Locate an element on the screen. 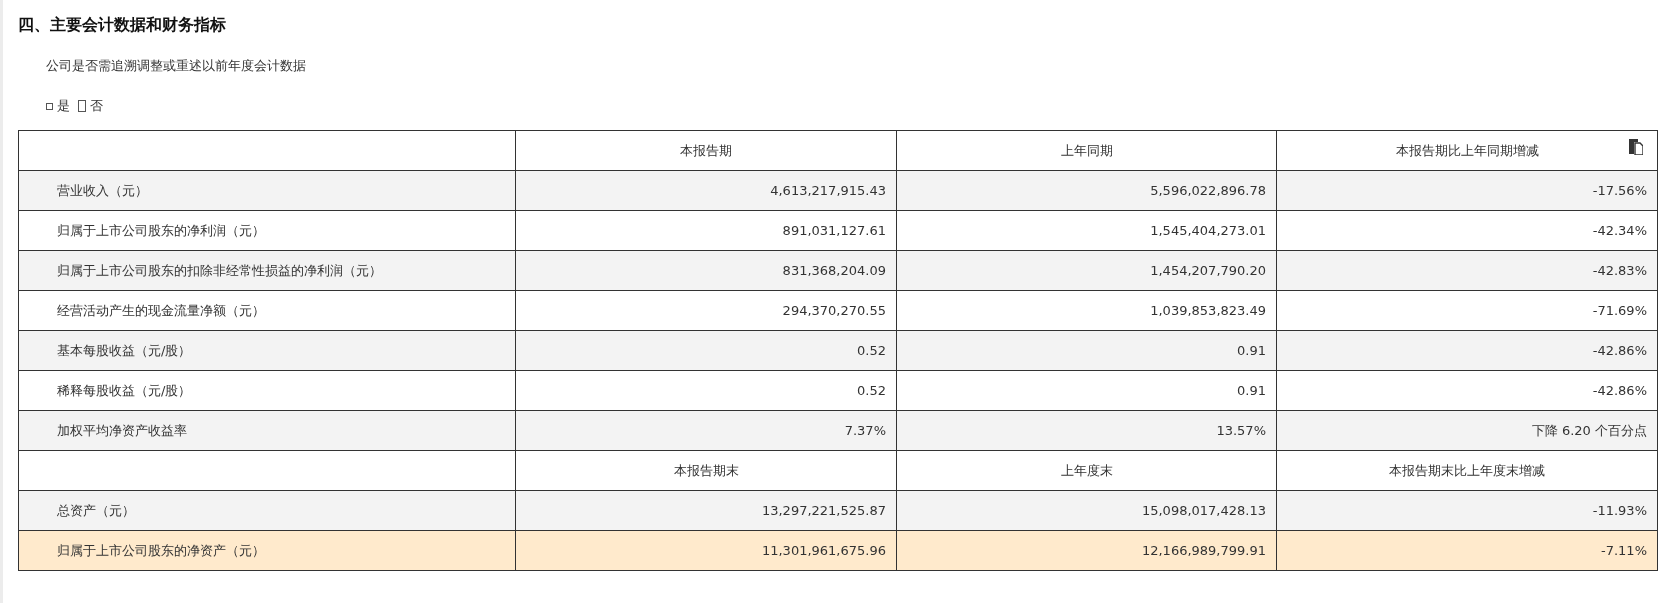 The image size is (1666, 603). table-cell: 891,031,127.61 is located at coordinates (706, 230).